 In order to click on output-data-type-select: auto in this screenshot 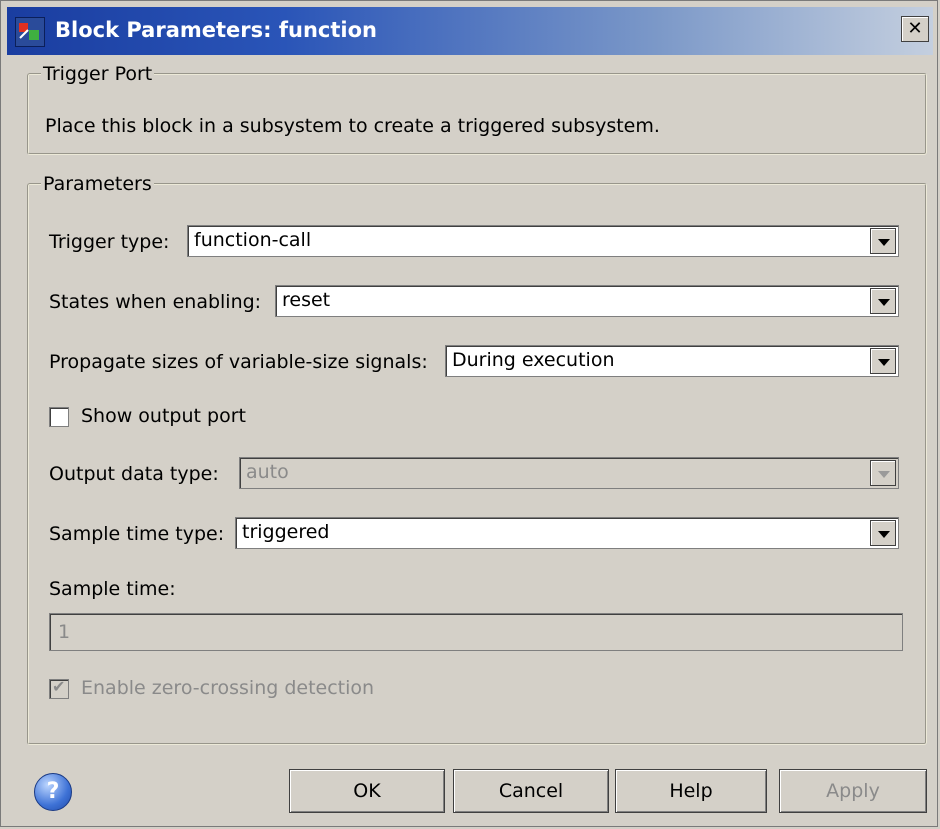, I will do `click(569, 473)`.